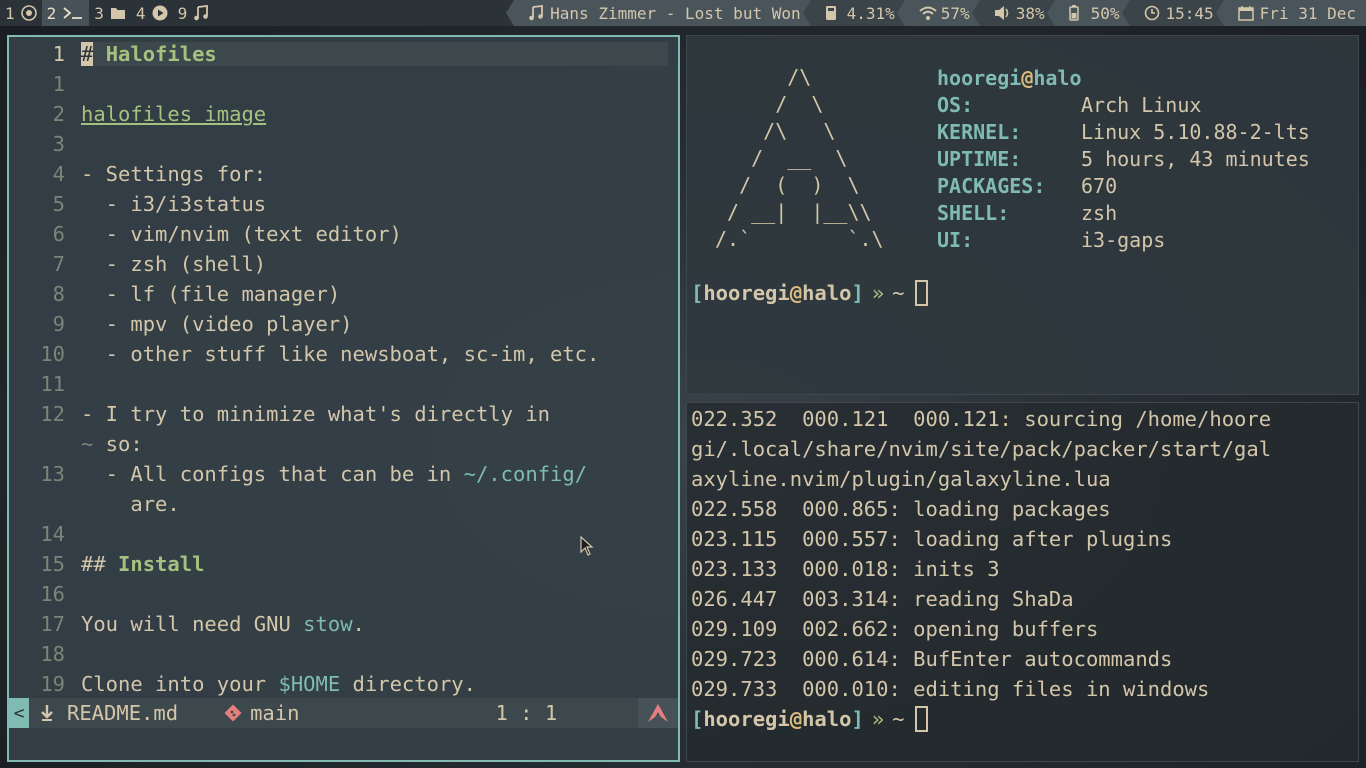 The width and height of the screenshot is (1366, 768). I want to click on chrome-icon, so click(28, 13).